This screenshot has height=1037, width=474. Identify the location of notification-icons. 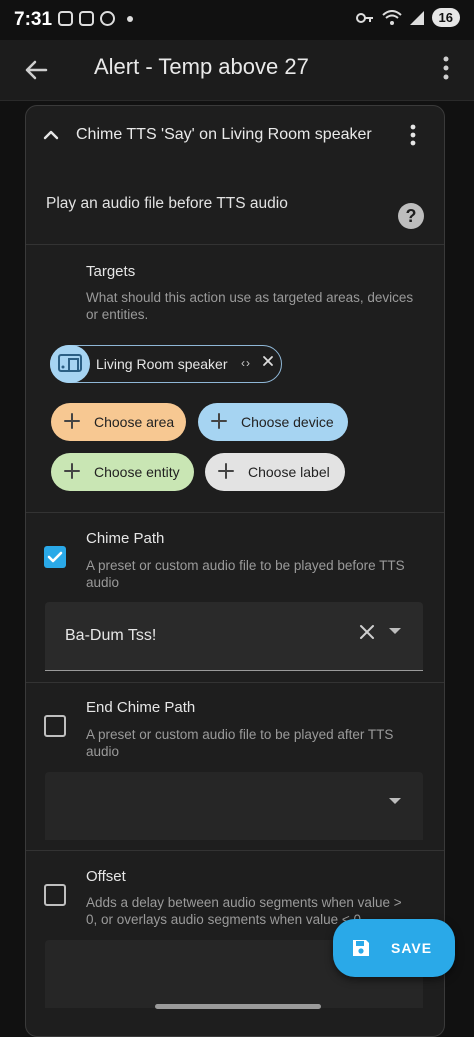
(95, 18).